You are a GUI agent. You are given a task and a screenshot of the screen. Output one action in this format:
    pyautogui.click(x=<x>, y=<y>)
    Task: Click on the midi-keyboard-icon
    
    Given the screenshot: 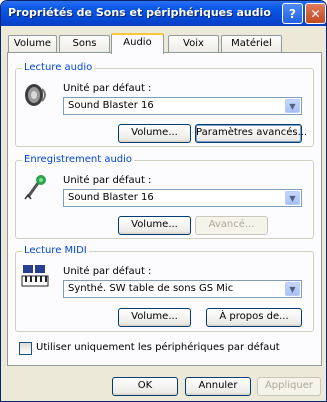 What is the action you would take?
    pyautogui.click(x=35, y=276)
    